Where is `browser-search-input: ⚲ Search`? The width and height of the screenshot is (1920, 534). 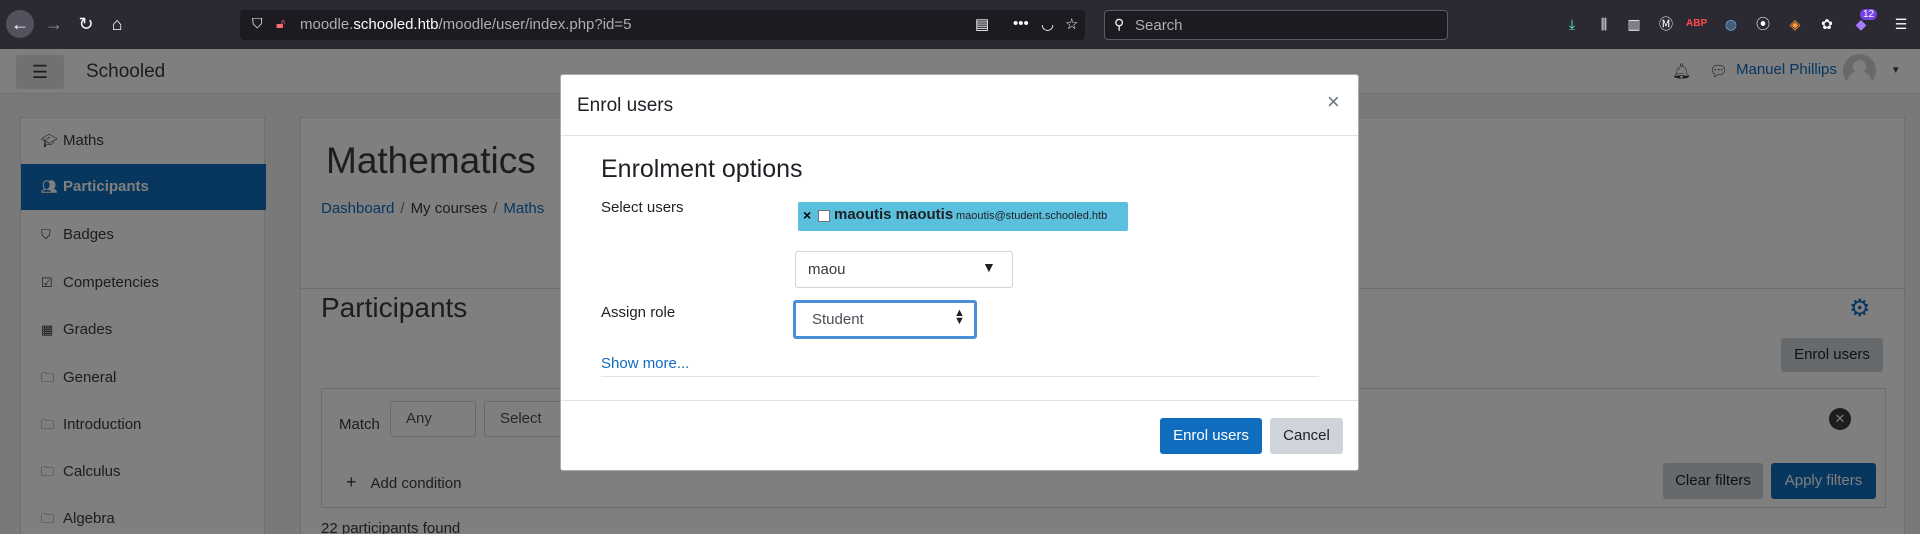 browser-search-input: ⚲ Search is located at coordinates (1276, 25).